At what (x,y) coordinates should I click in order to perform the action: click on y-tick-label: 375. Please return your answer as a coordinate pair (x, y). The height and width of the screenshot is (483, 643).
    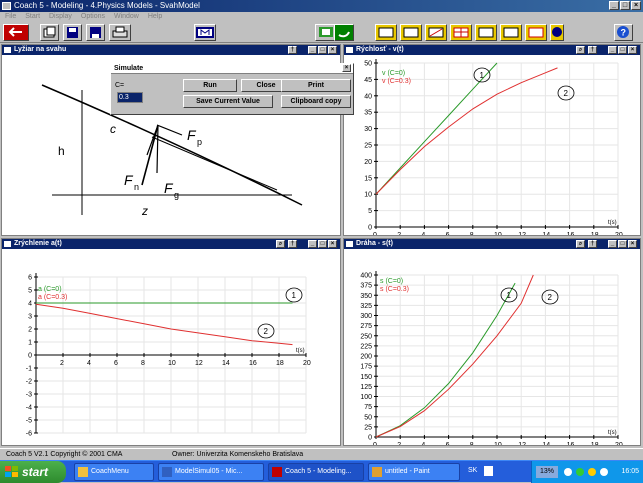
    Looking at the image, I should click on (366, 286).